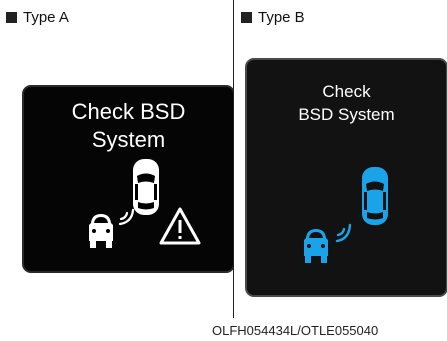  What do you see at coordinates (180, 226) in the screenshot?
I see `warning-triangle-icon` at bounding box center [180, 226].